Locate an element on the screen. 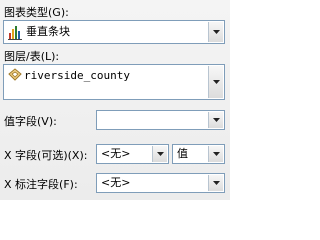 The height and width of the screenshot is (240, 320). x-field-value: <无> is located at coordinates (116, 153).